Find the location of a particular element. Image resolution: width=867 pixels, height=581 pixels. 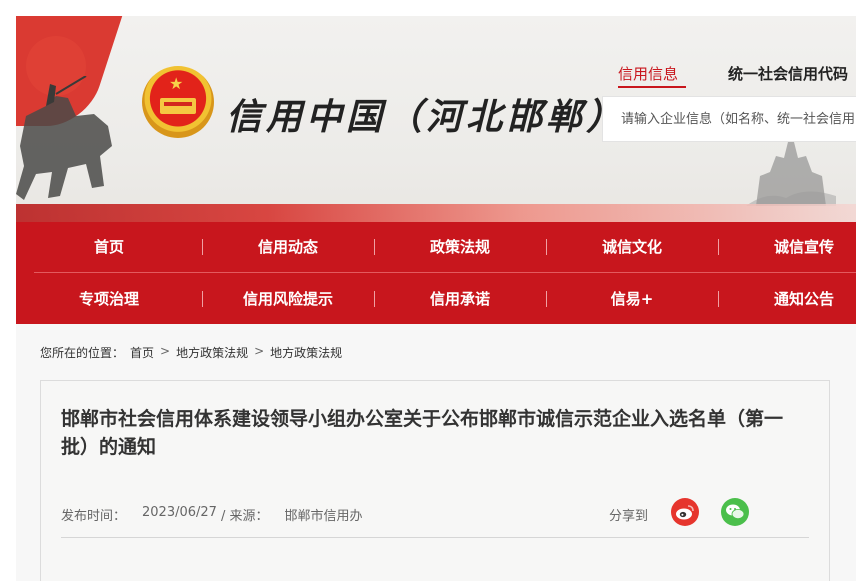

nav-item-credit-commitment: 信用承诺 is located at coordinates (460, 299).